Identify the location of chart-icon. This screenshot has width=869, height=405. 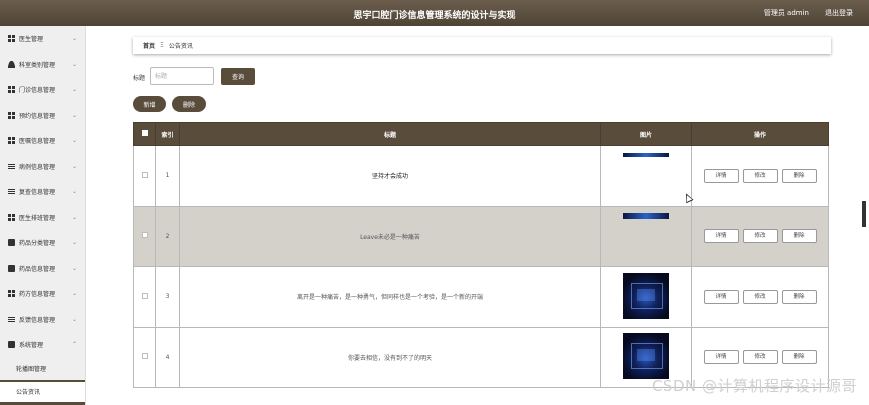
(11, 319).